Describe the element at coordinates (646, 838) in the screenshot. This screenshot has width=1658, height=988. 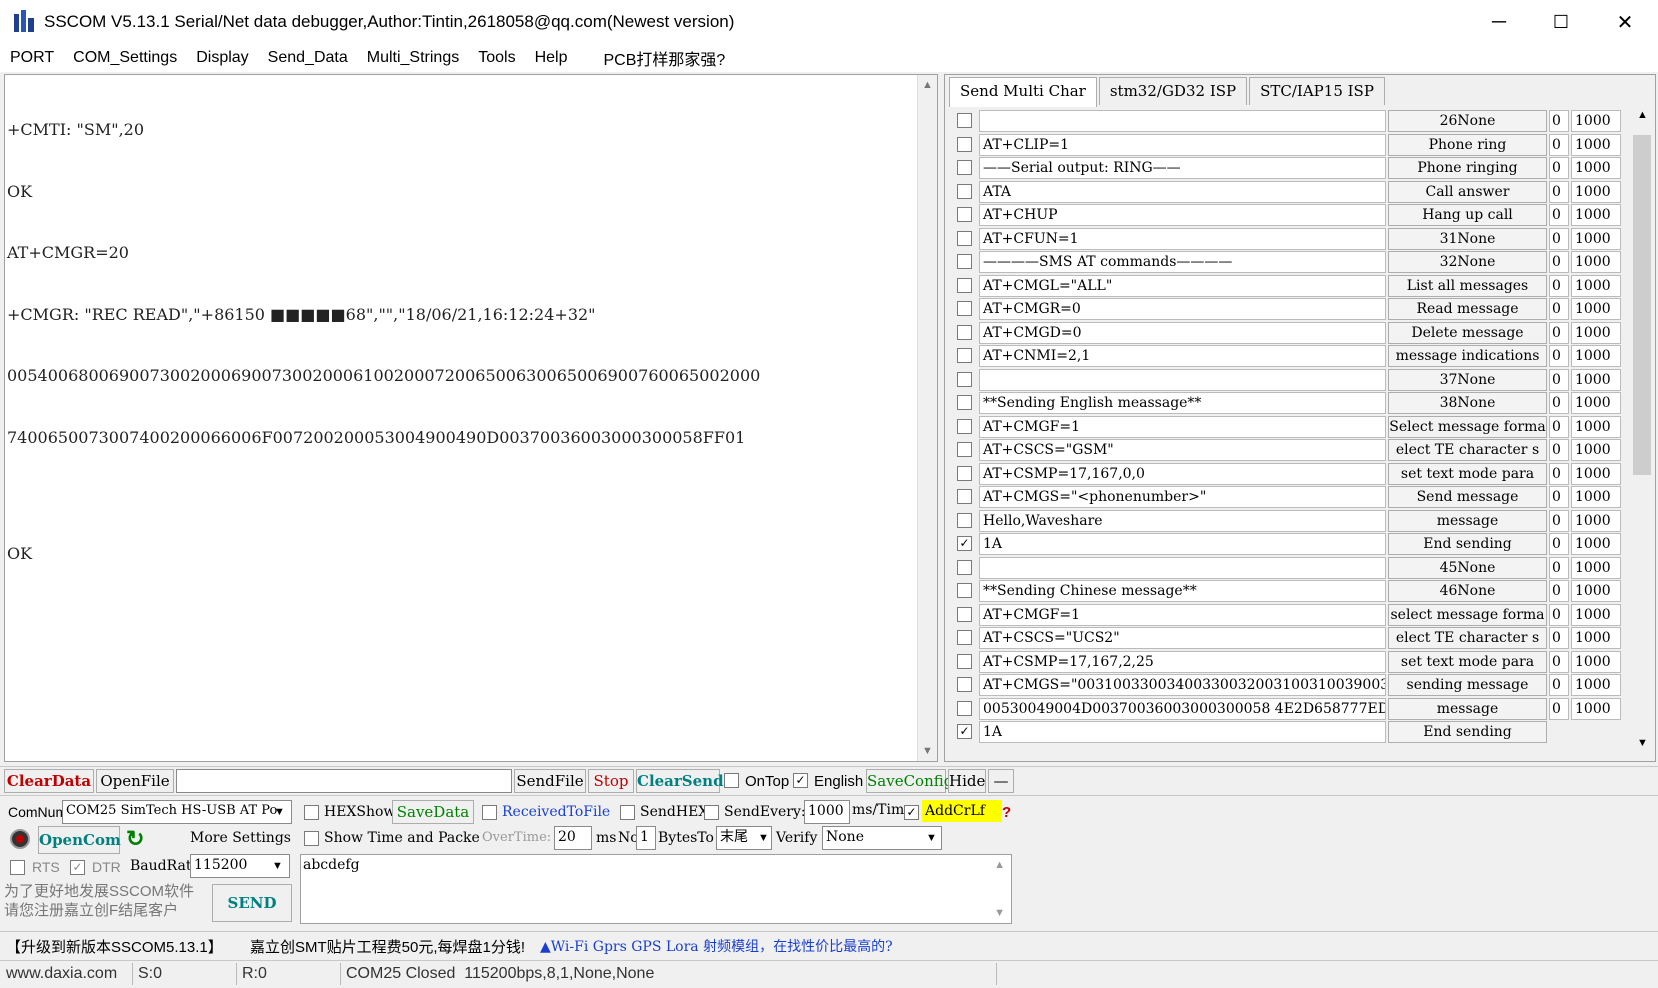
I see `no-input: 1` at that location.